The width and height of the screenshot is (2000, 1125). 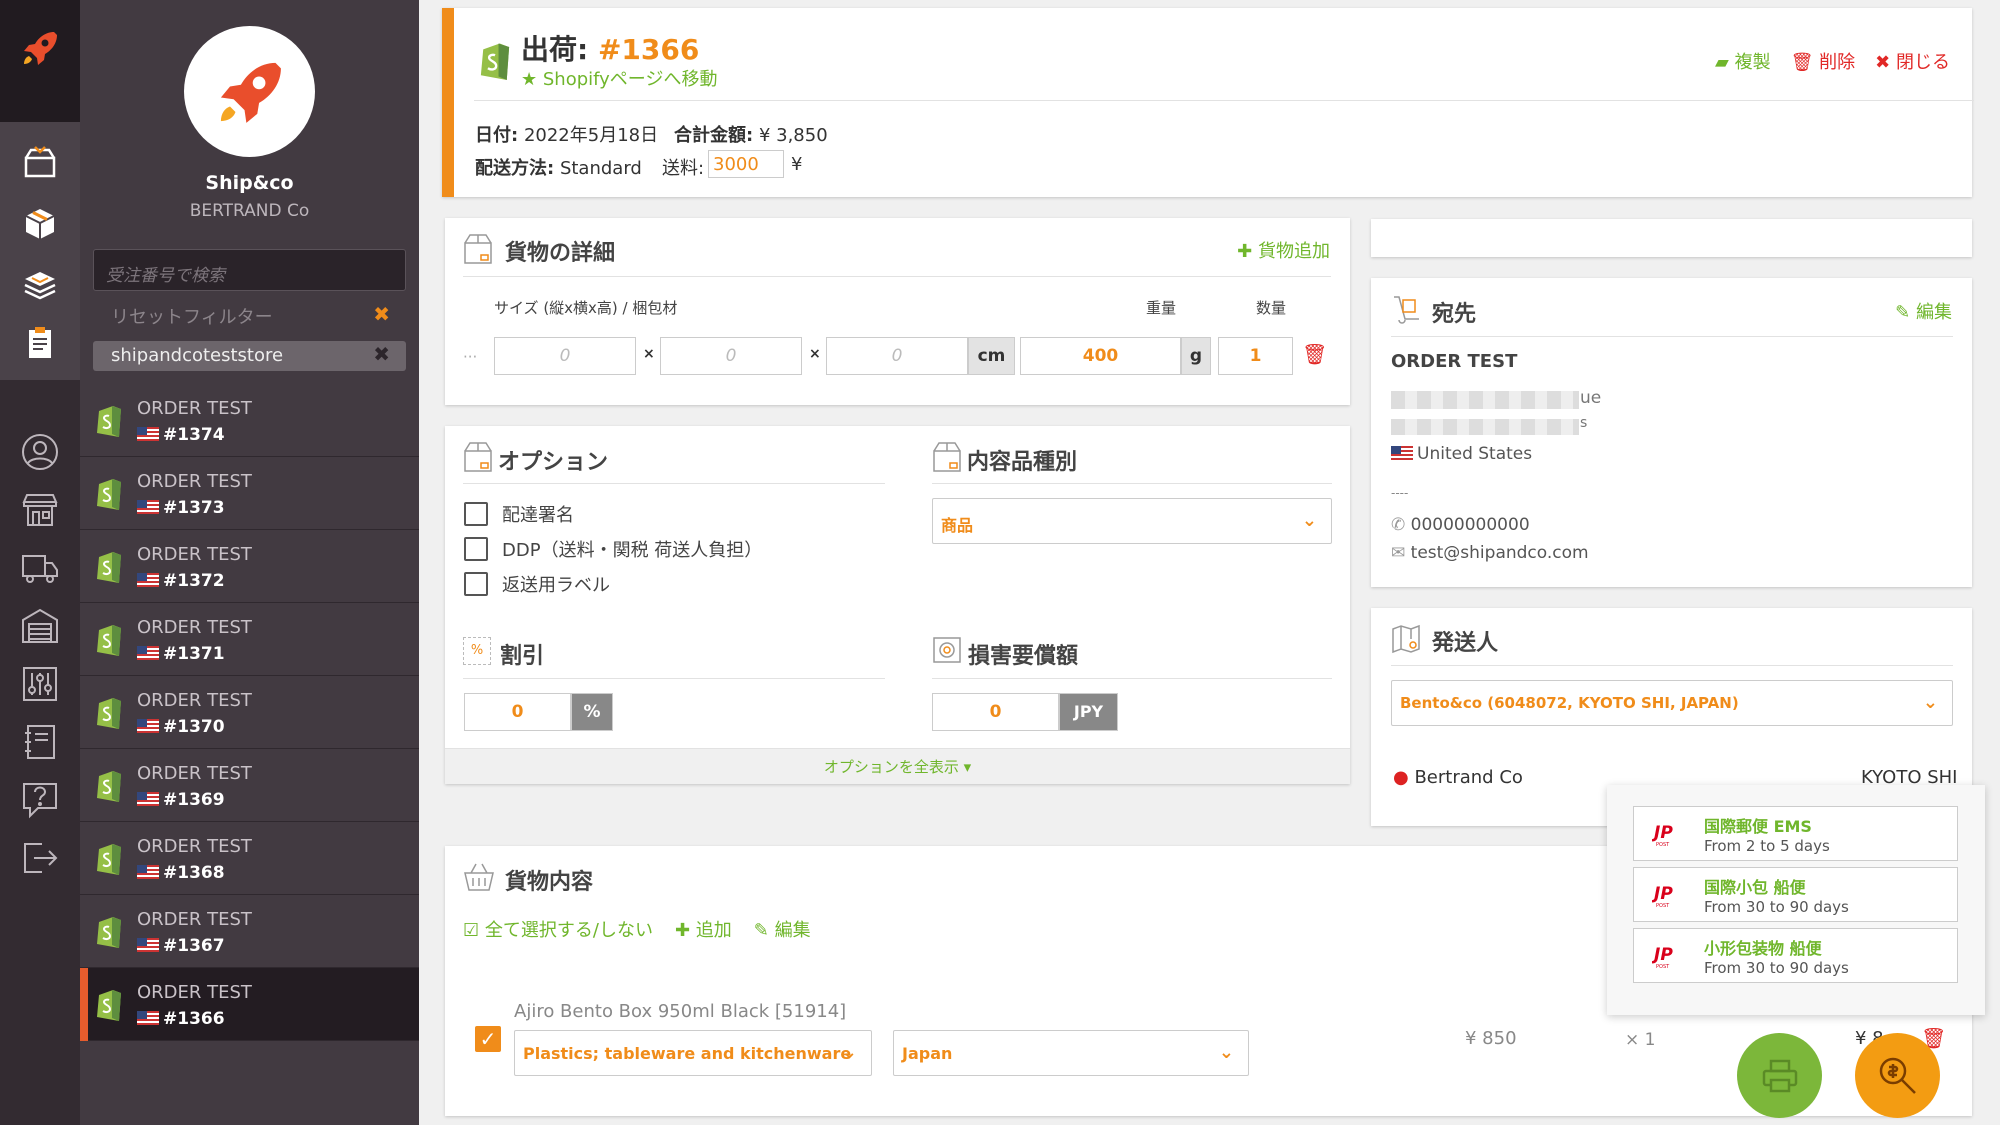 I want to click on insurance-input: 0, so click(x=995, y=712).